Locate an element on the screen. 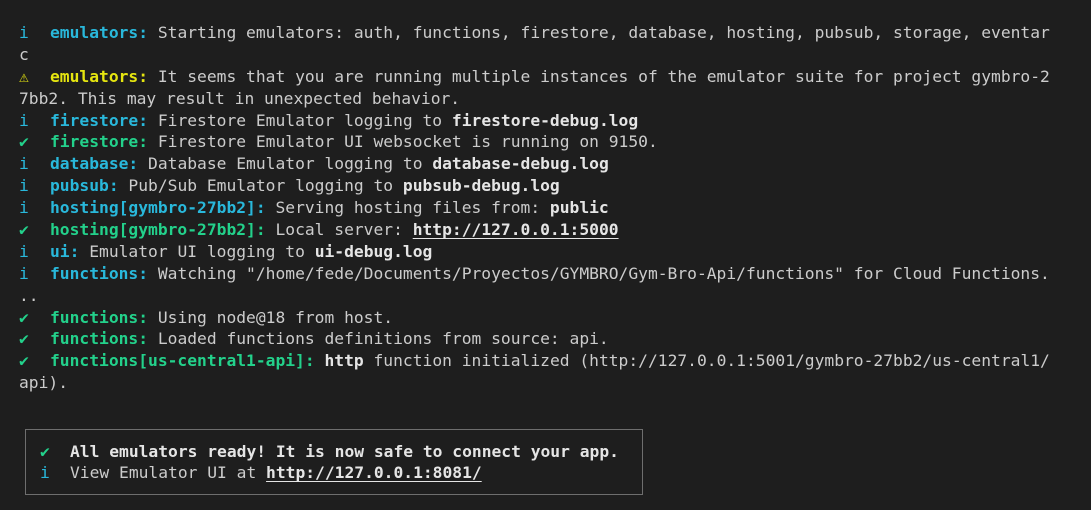  log-file-name: firestore-debug.log is located at coordinates (545, 120).